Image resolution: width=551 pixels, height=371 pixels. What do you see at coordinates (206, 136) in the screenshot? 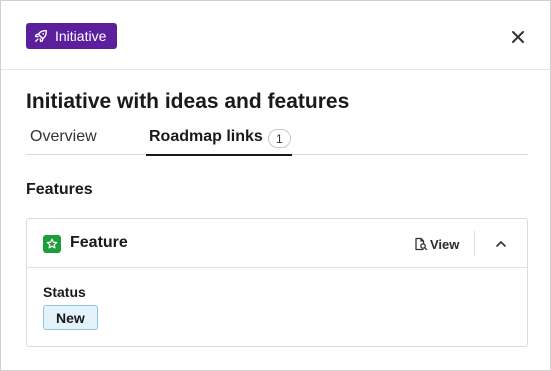
I see `tab-roadmap-links-label: Roadmap links` at bounding box center [206, 136].